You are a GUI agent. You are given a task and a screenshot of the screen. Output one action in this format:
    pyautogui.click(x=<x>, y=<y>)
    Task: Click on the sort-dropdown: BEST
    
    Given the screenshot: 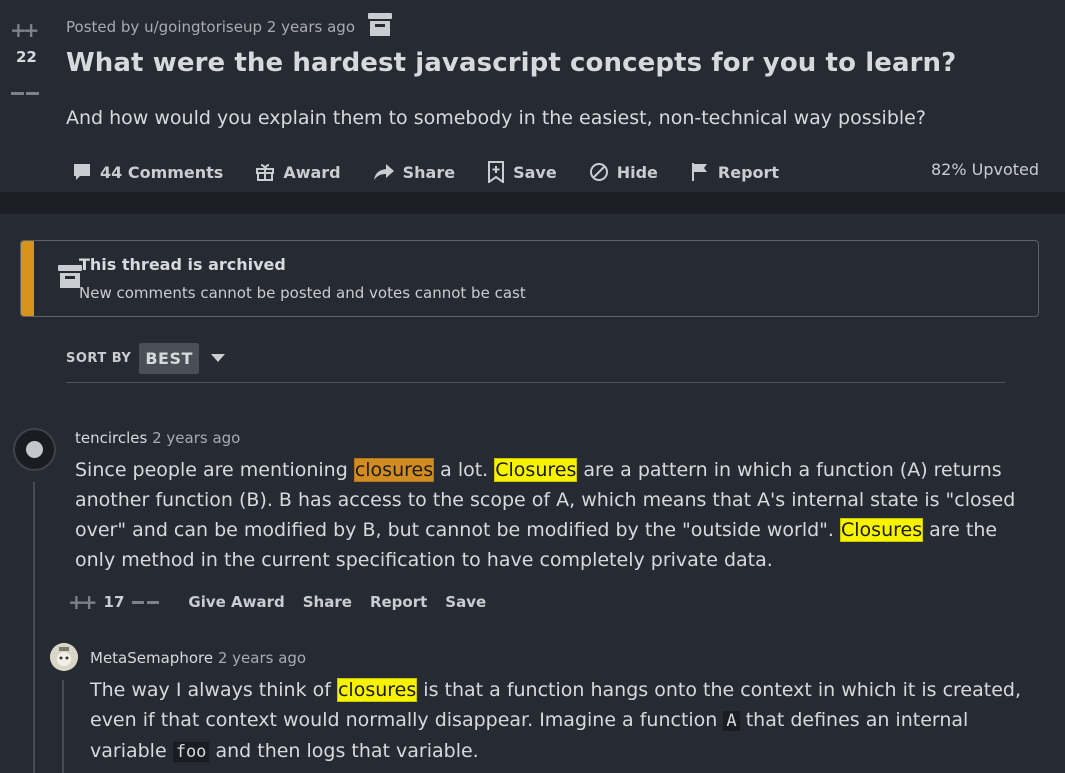 What is the action you would take?
    pyautogui.click(x=169, y=358)
    